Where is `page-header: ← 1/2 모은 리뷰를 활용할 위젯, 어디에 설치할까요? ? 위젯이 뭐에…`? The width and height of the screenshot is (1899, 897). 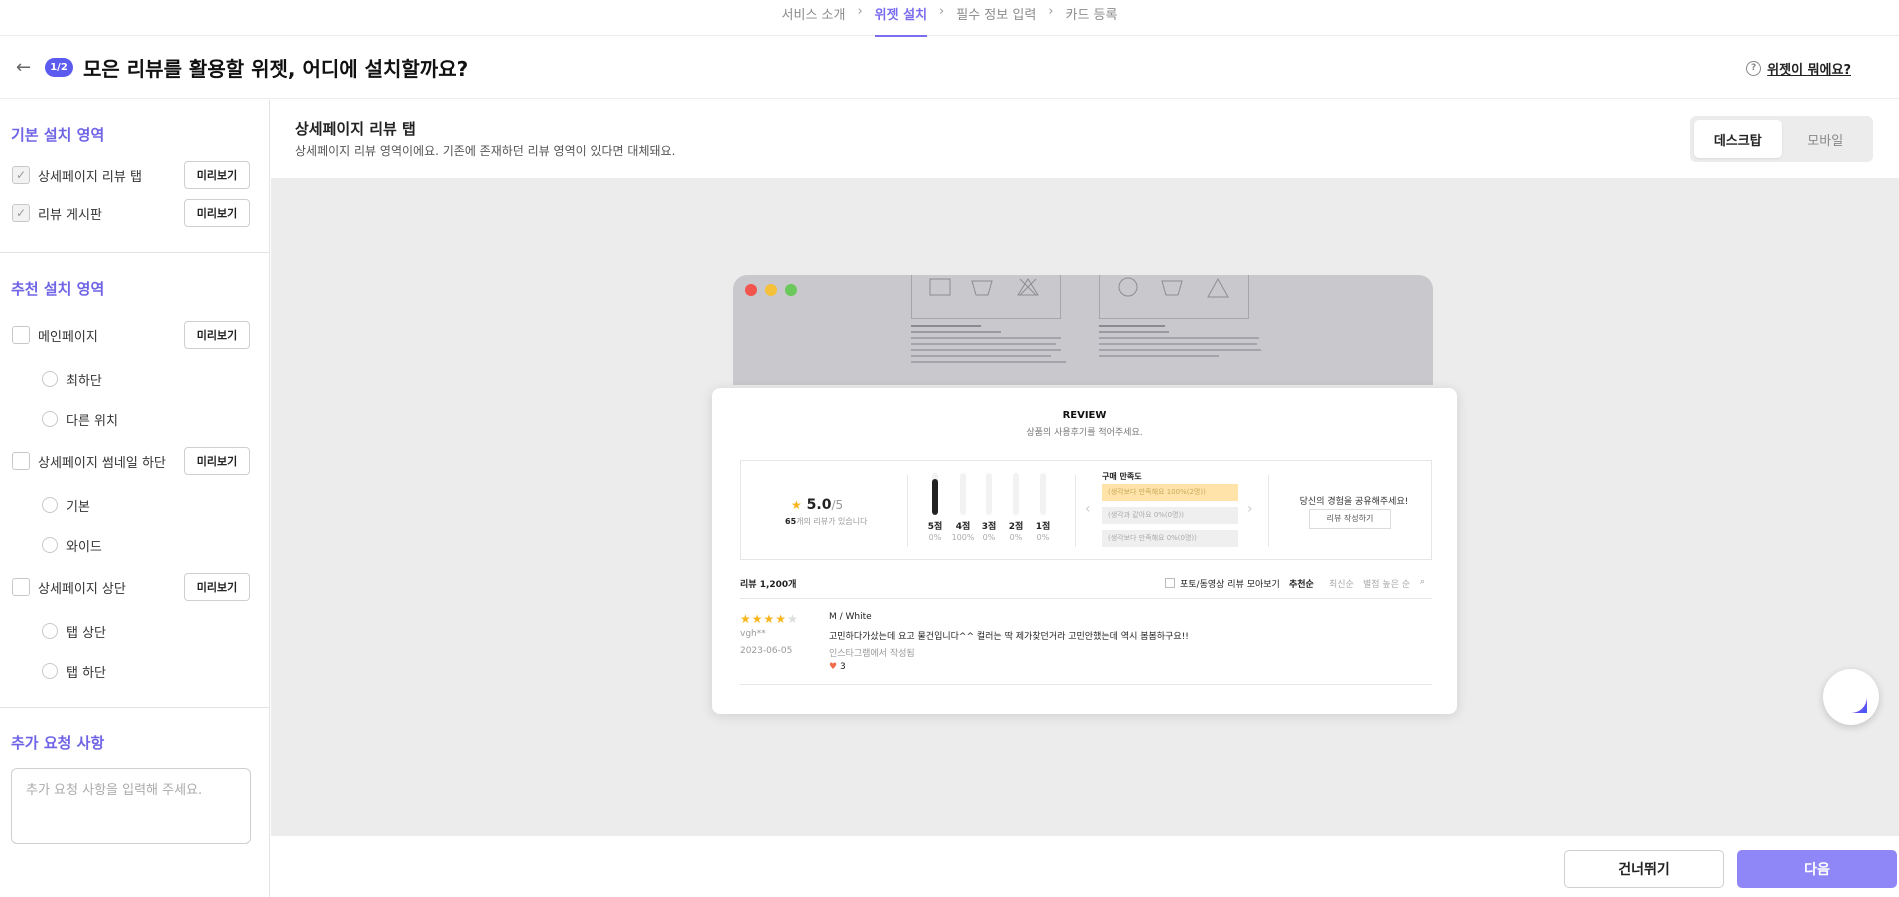
page-header: ← 1/2 모은 리뷰를 활용할 위젯, 어디에 설치할까요? ? 위젯이 뭐에… is located at coordinates (949, 68).